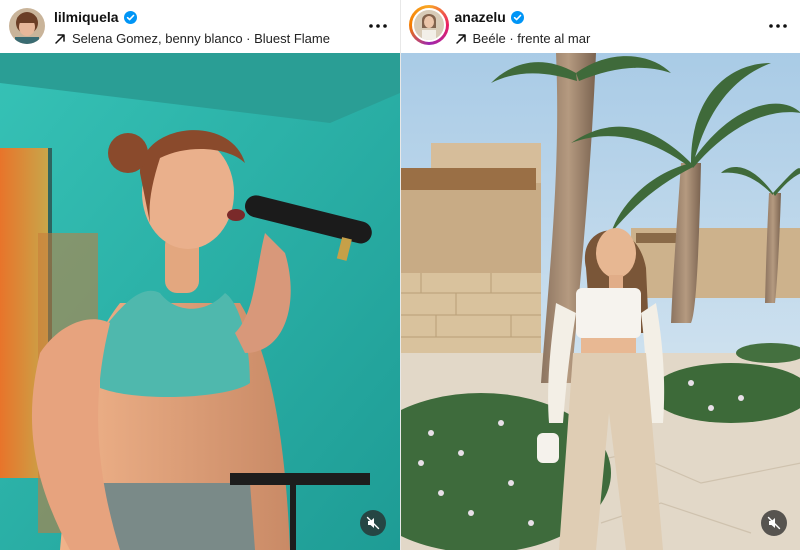 This screenshot has width=800, height=550. Describe the element at coordinates (428, 25) in the screenshot. I see `avatar-with-story-ring` at that location.